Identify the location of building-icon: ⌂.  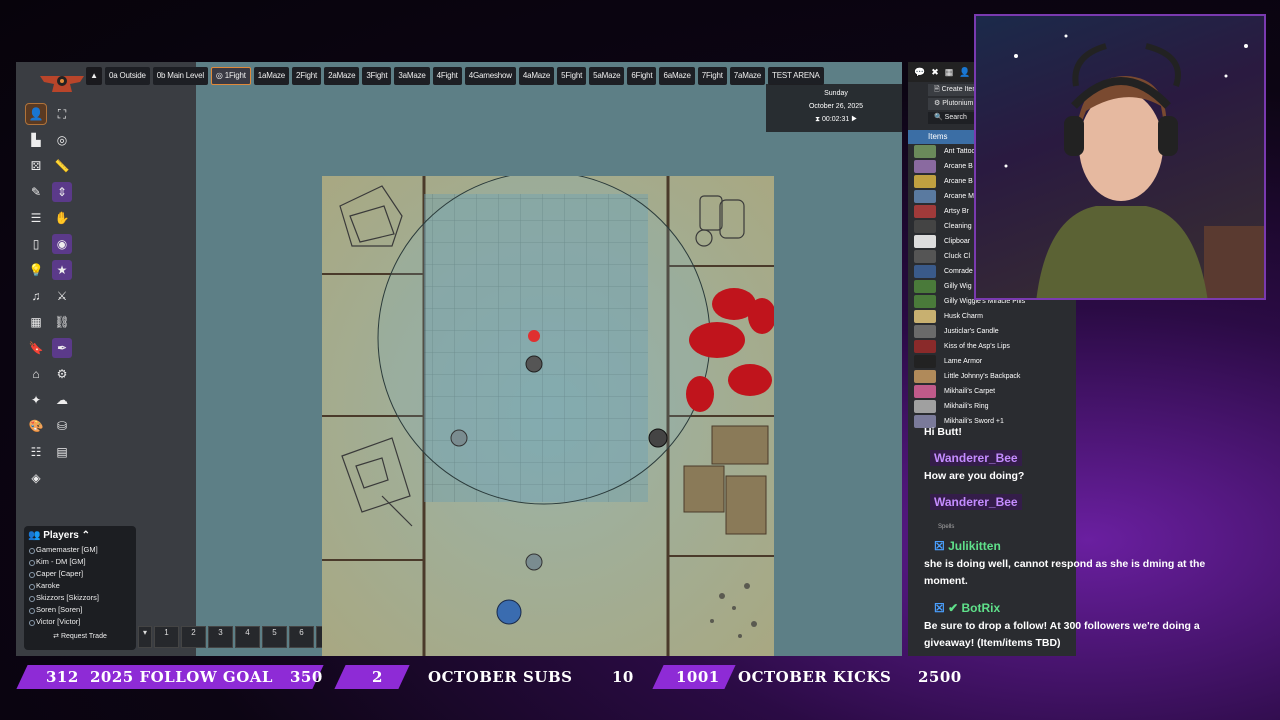
(36, 374).